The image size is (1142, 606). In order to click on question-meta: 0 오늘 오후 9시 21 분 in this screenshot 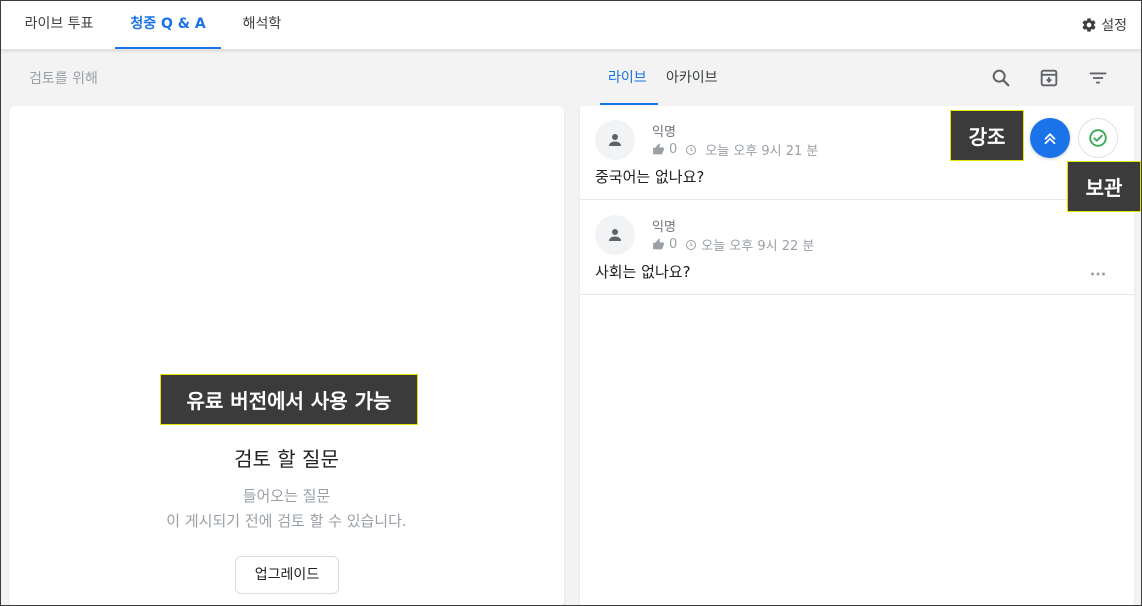, I will do `click(735, 149)`.